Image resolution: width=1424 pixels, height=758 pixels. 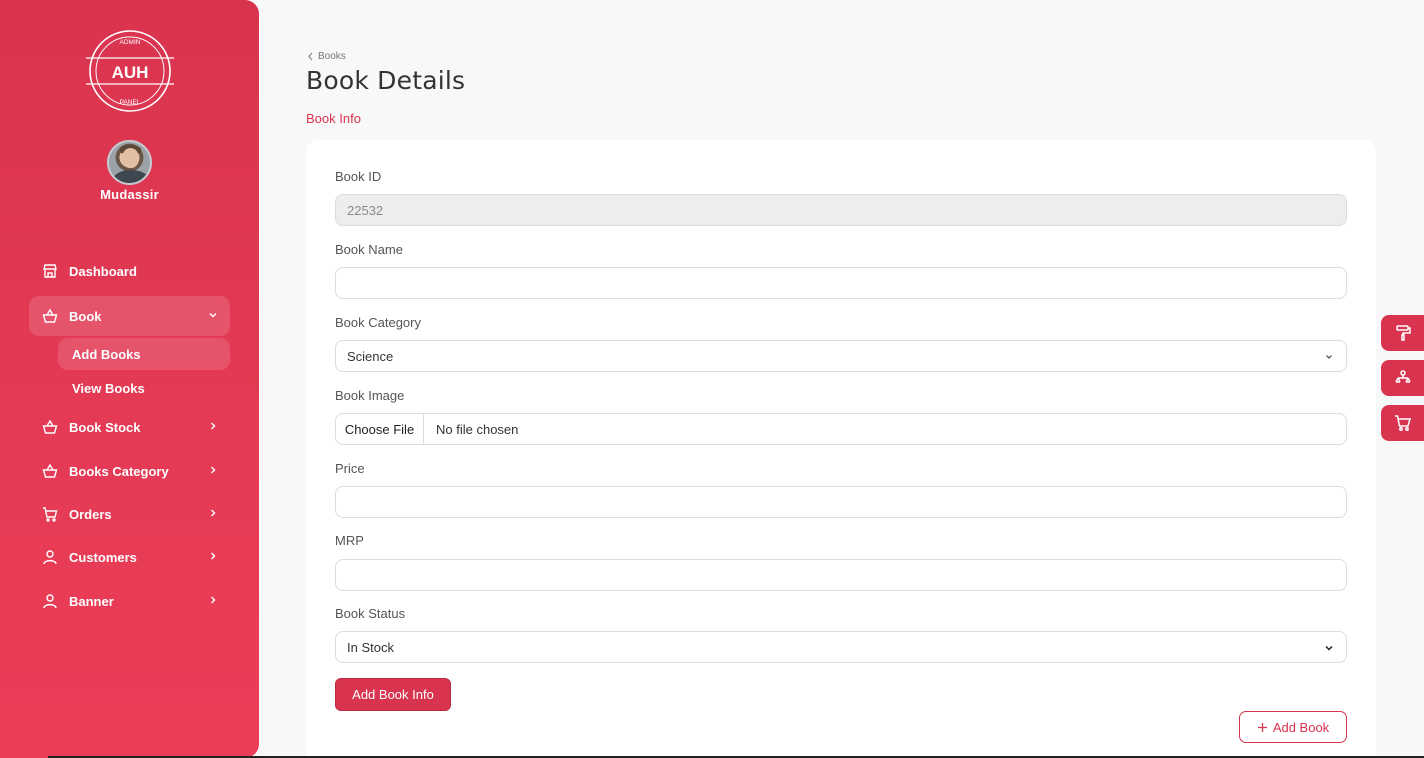 What do you see at coordinates (370, 647) in the screenshot?
I see `book-status-value: In Stock` at bounding box center [370, 647].